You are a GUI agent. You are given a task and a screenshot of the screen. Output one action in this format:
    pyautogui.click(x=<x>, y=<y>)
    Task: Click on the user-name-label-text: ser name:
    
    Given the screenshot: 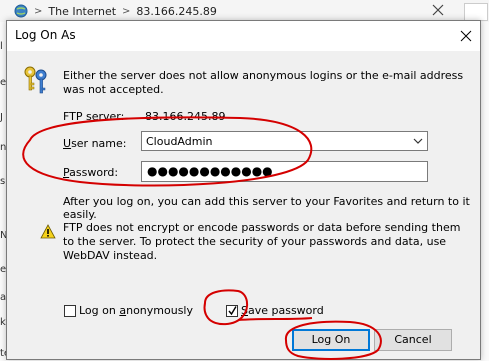 What is the action you would take?
    pyautogui.click(x=99, y=143)
    